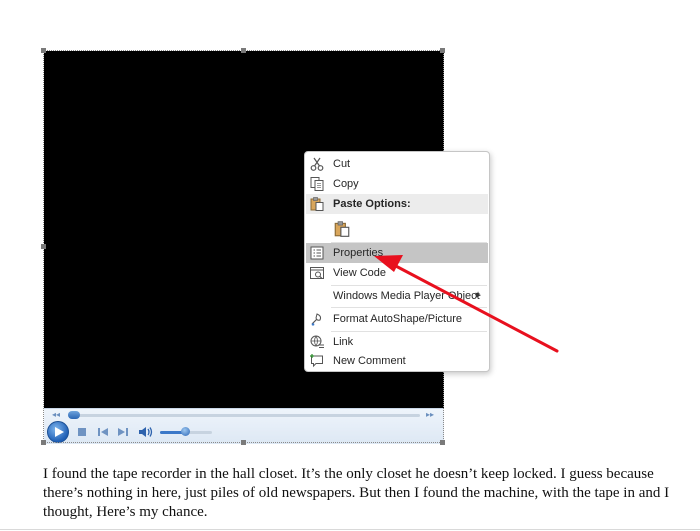 Image resolution: width=700 pixels, height=531 pixels. Describe the element at coordinates (430, 415) in the screenshot. I see `seek-forward-icon: ▸▸` at that location.